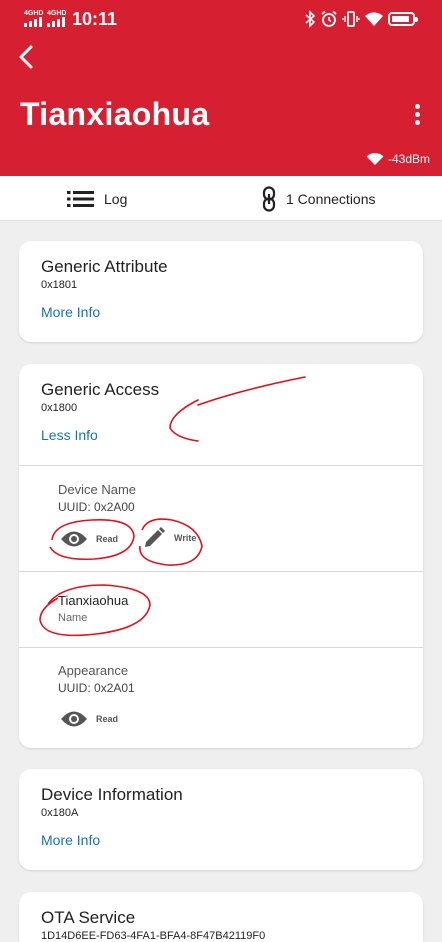  Describe the element at coordinates (100, 389) in the screenshot. I see `service-name: Generic Access` at that location.